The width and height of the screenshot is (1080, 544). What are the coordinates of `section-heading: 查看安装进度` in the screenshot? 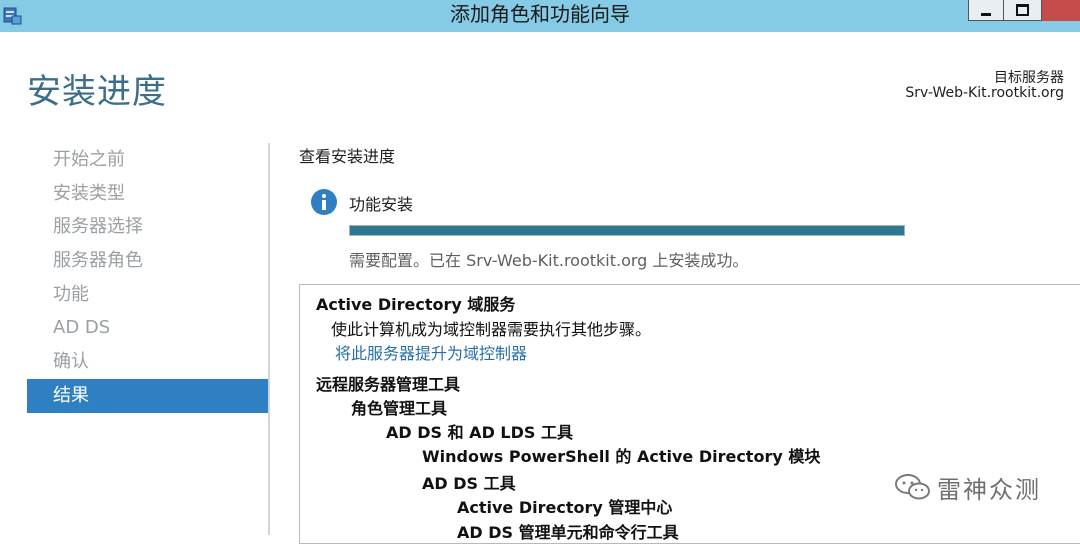 It's located at (347, 156).